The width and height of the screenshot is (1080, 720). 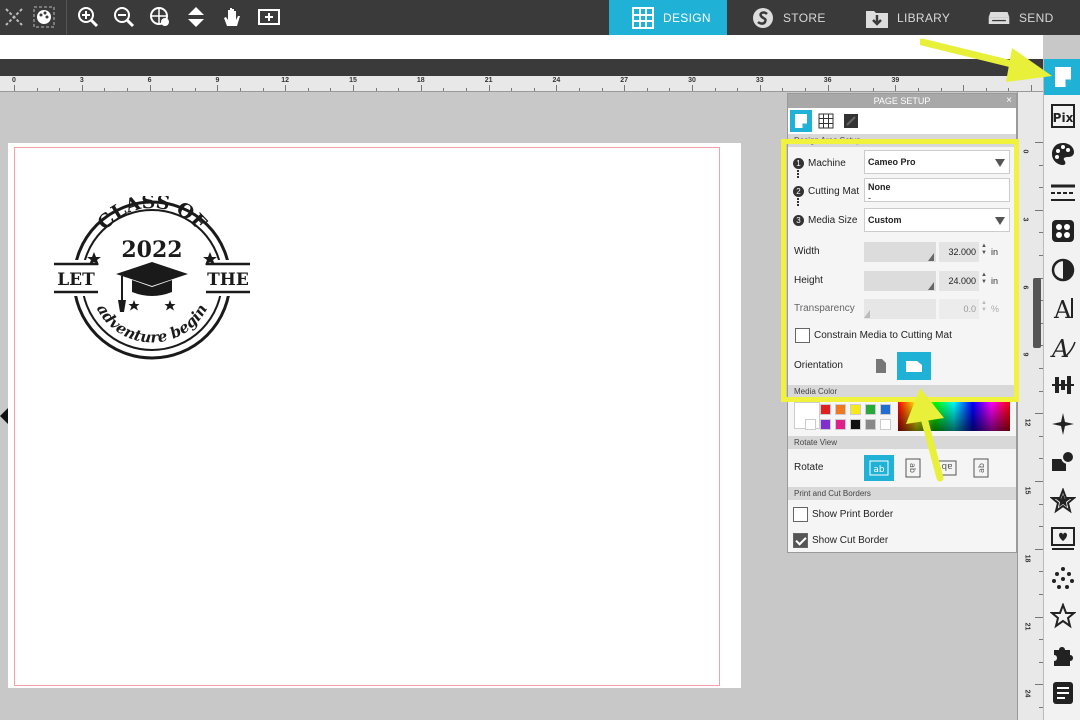 I want to click on show-cut-border-checkbox, so click(x=800, y=540).